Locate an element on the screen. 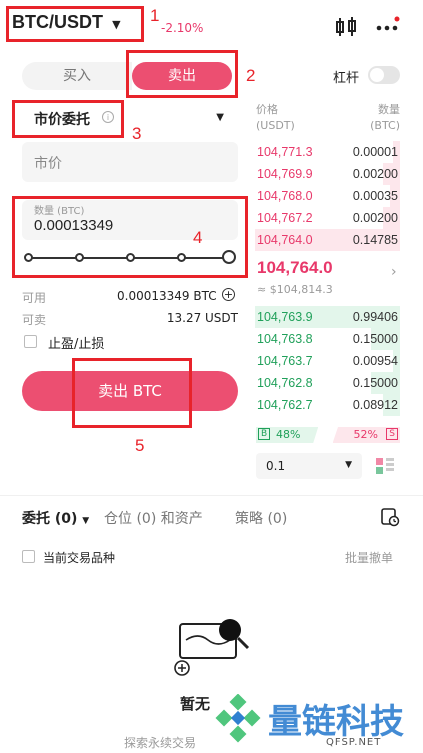 The width and height of the screenshot is (423, 753). ob-price-unit: (USDT) is located at coordinates (275, 125).